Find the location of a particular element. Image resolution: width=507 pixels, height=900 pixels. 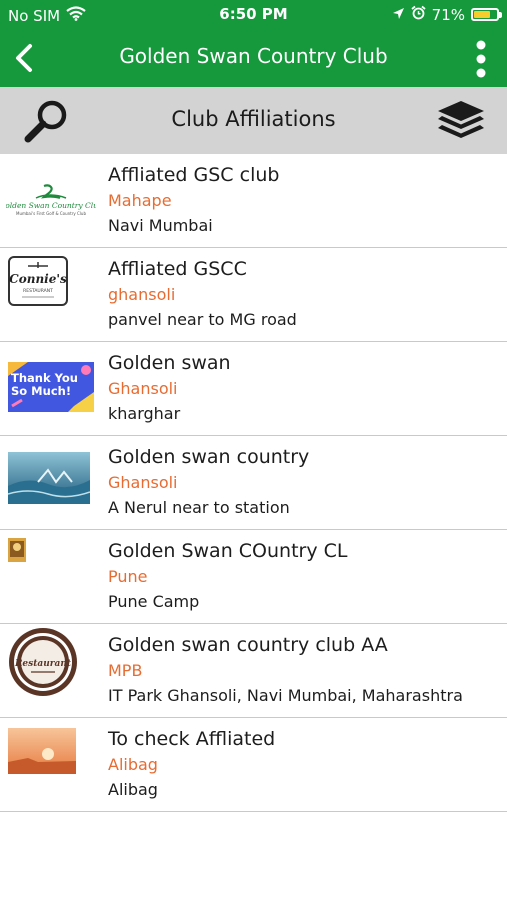

battery-icon is located at coordinates (486, 14).